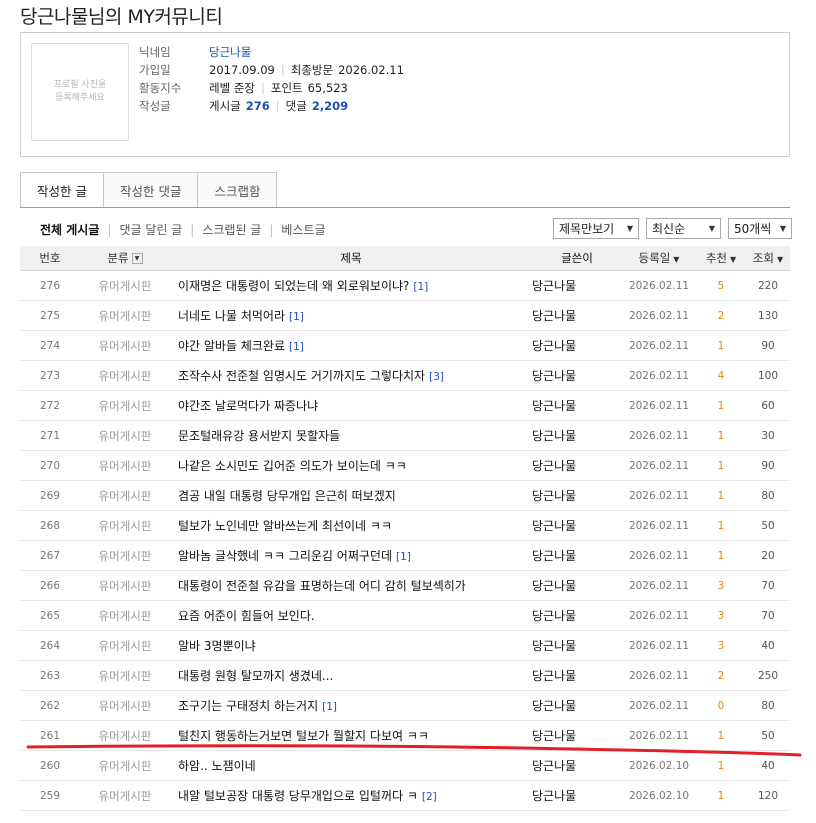 This screenshot has width=816, height=823. Describe the element at coordinates (298, 796) in the screenshot. I see `row-title-text: 내알 털보공장 대통령 당무개입으로 입털꺼다 ㅋ` at that location.